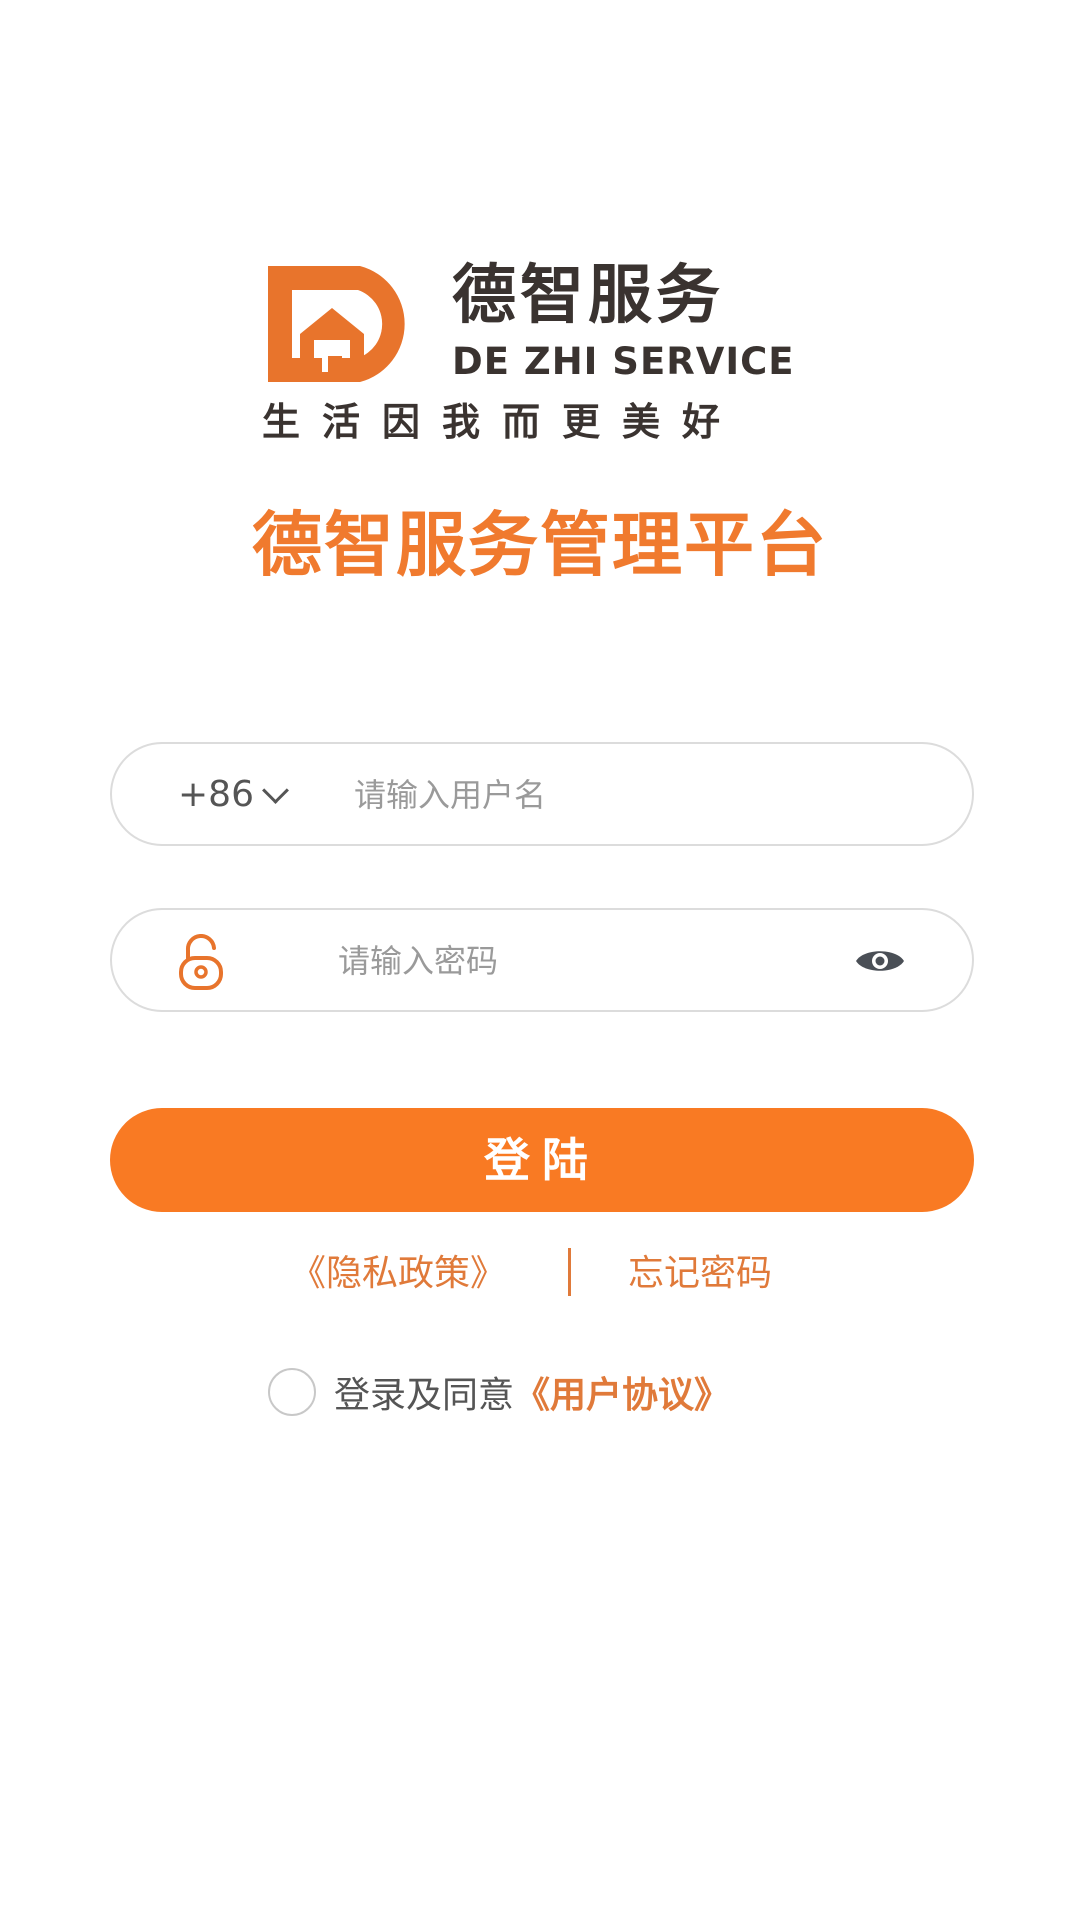  What do you see at coordinates (700, 1274) in the screenshot?
I see `forgot-password-link: 忘记密码` at bounding box center [700, 1274].